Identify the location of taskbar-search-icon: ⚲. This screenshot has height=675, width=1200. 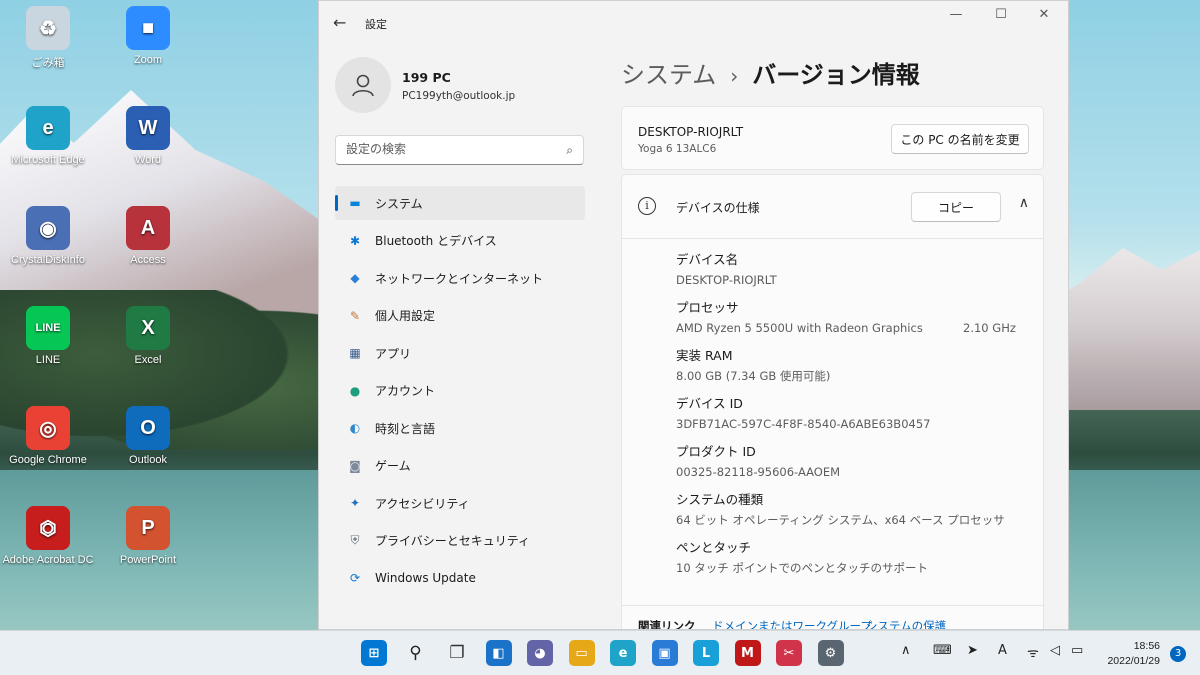
(416, 653).